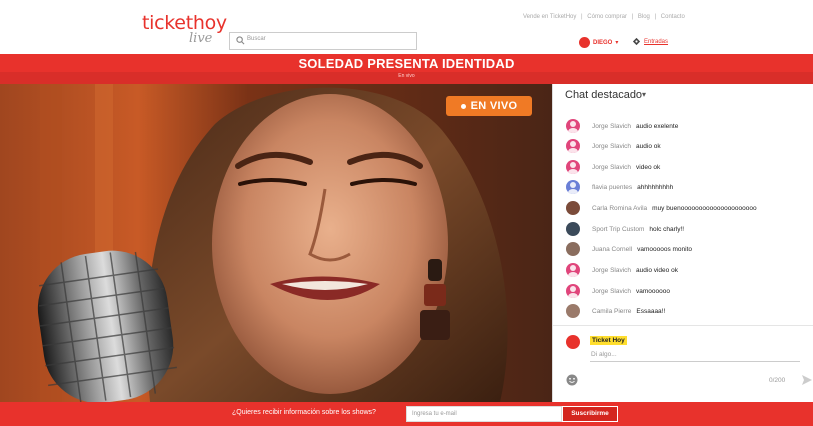 The width and height of the screenshot is (813, 426). Describe the element at coordinates (648, 146) in the screenshot. I see `chat-text: audio ok` at that location.